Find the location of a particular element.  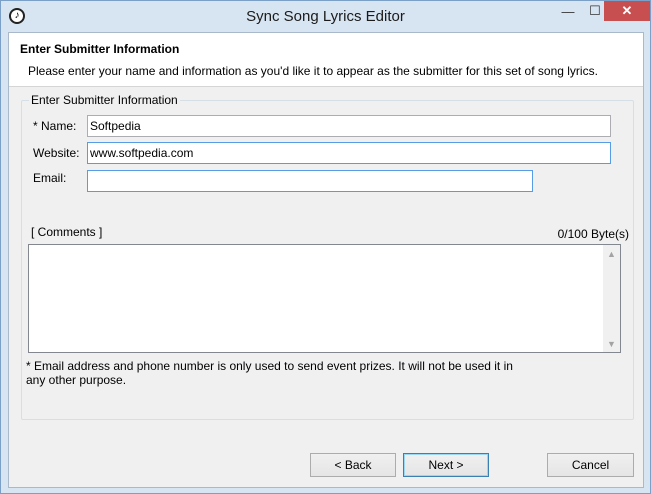

window-title: Sync Song Lyrics Editor is located at coordinates (325, 16).